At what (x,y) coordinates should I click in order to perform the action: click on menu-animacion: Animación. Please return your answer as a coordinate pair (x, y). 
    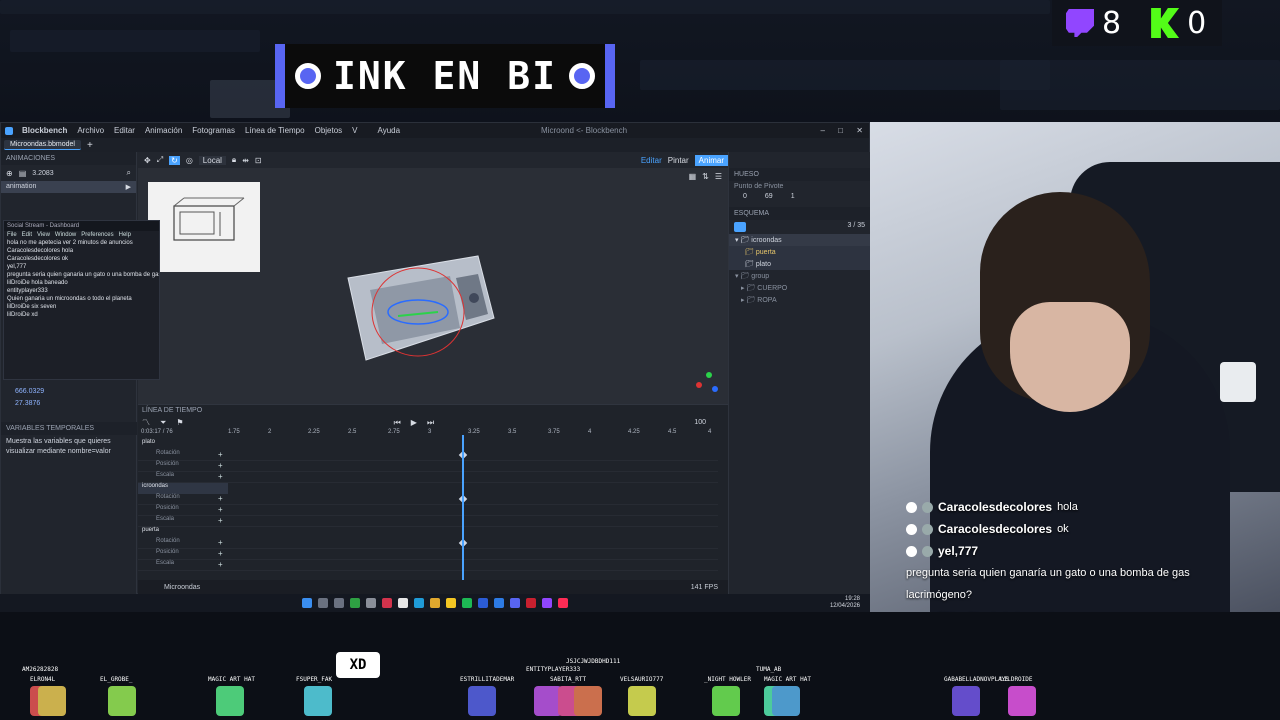
    Looking at the image, I should click on (163, 130).